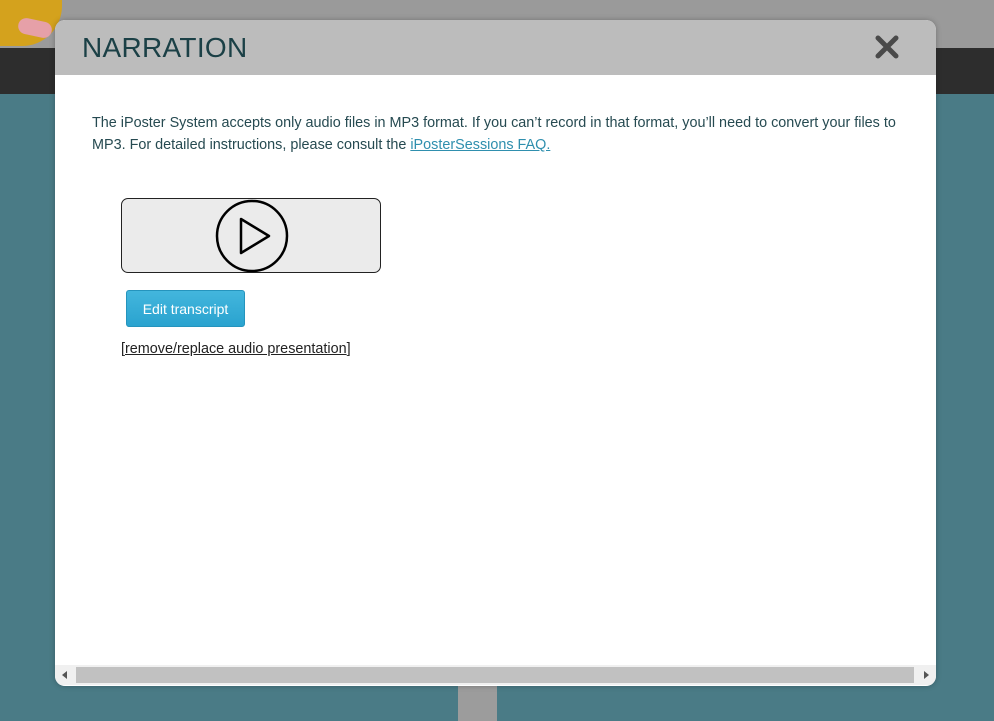  I want to click on scroll-left-button, so click(65, 675).